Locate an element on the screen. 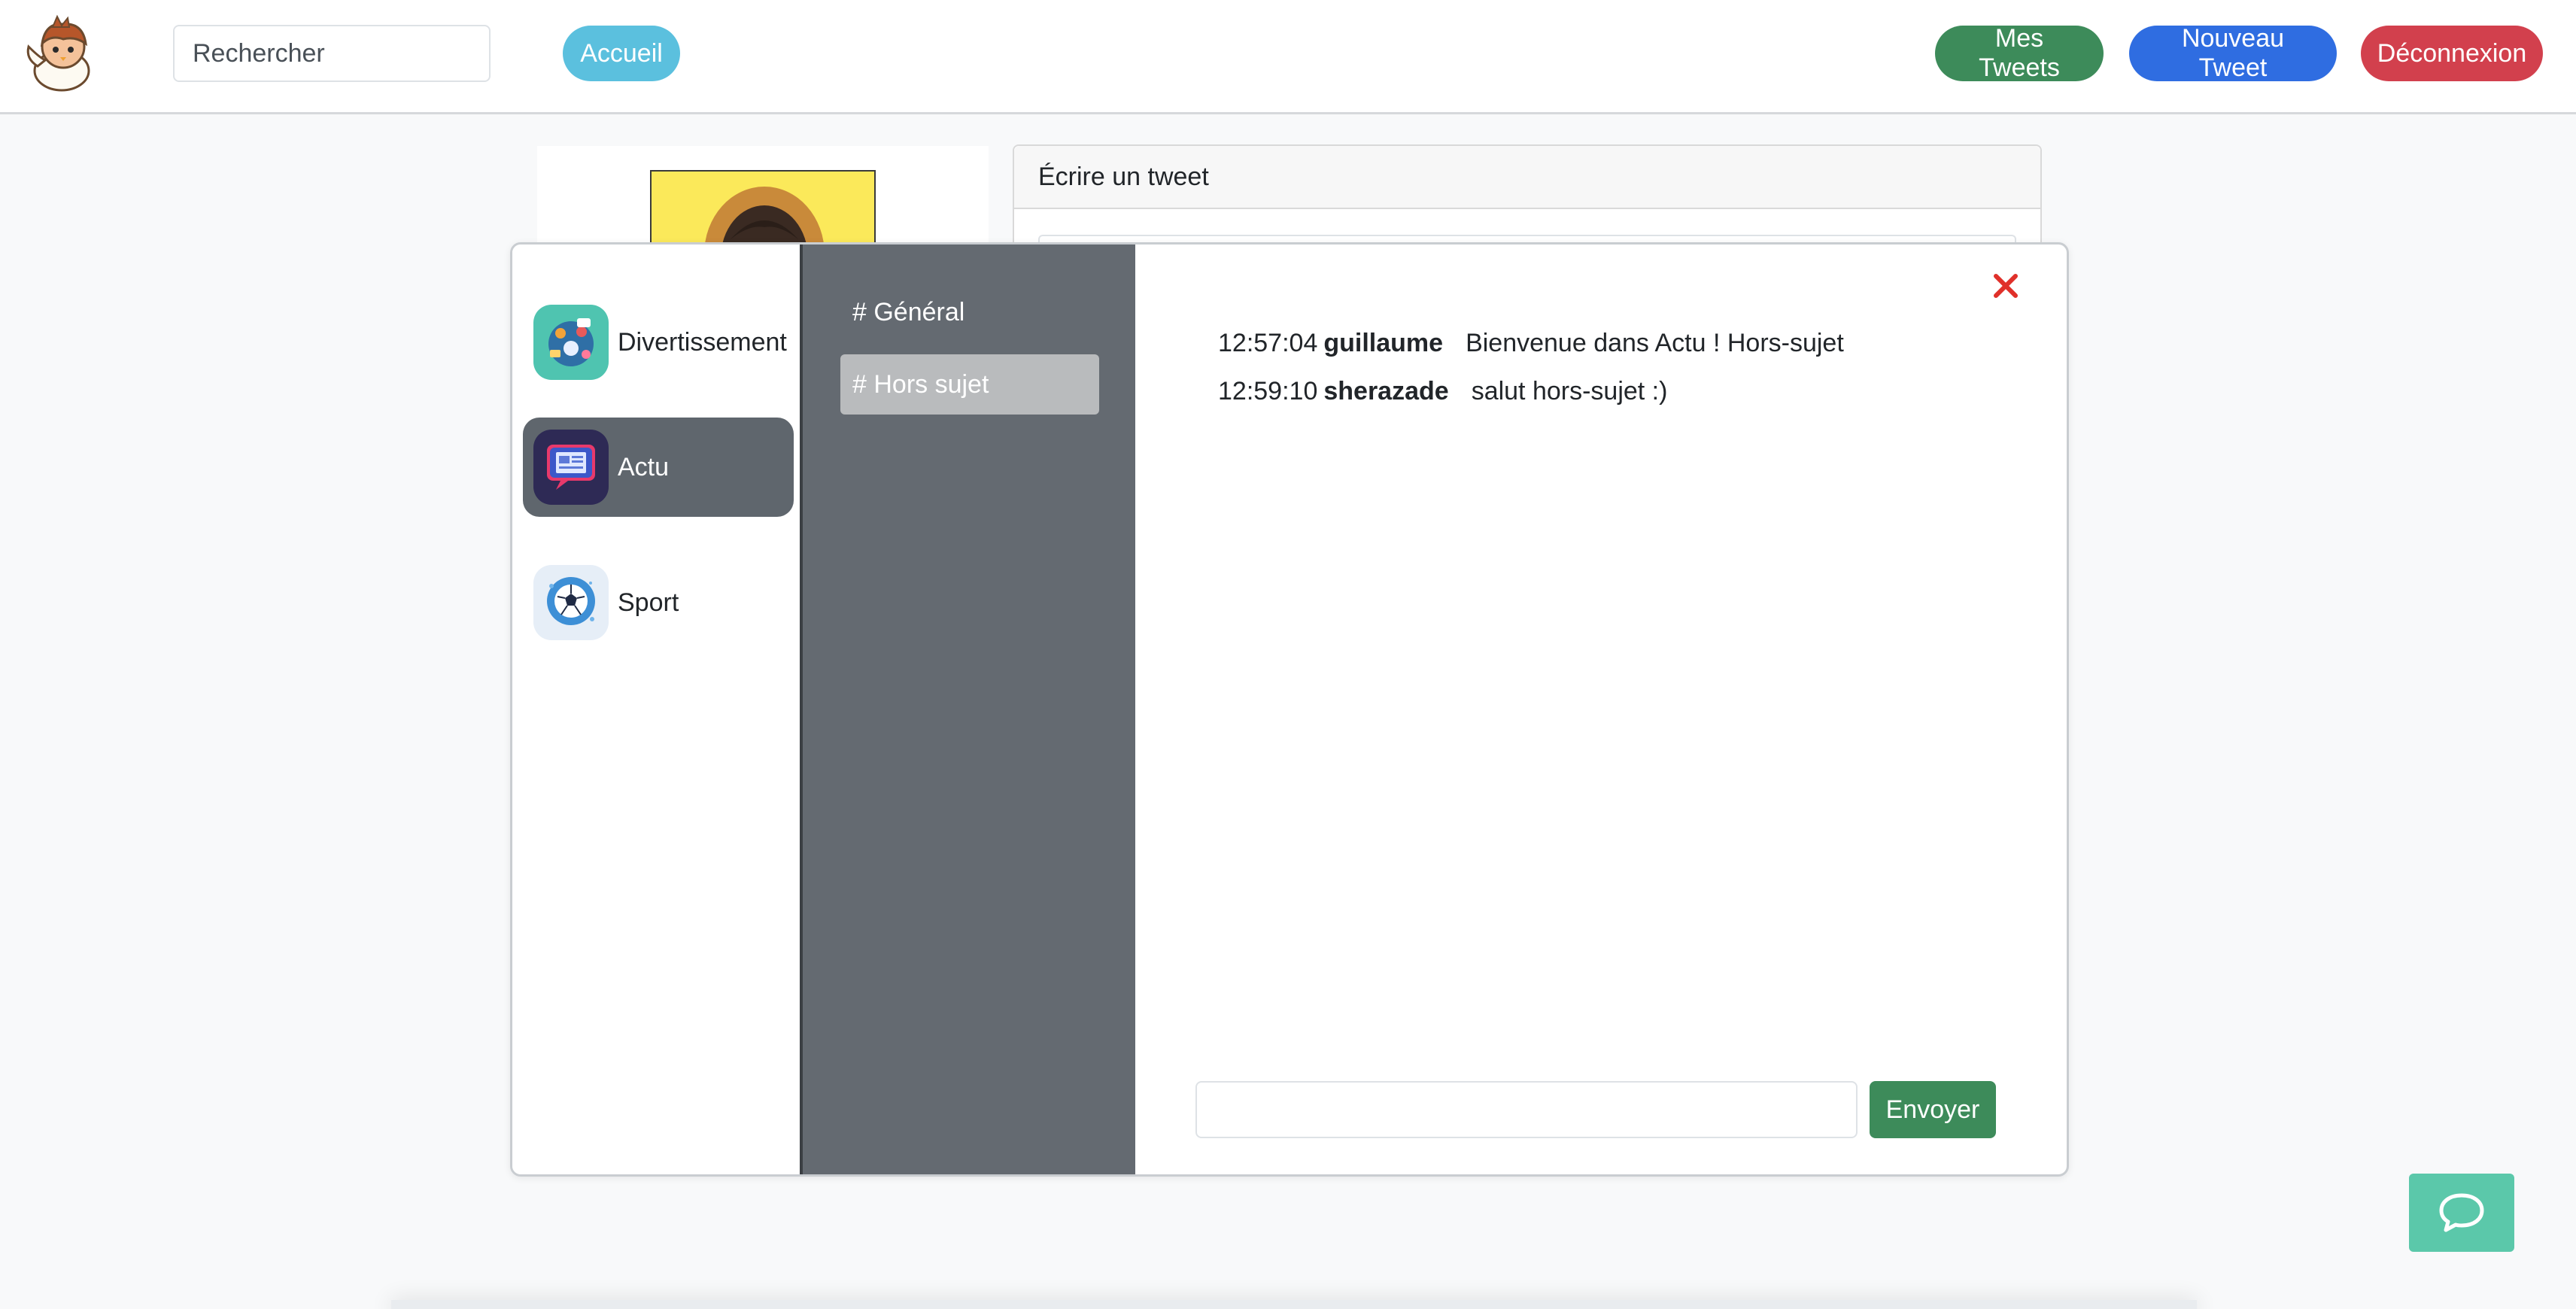  channel-list: # Général # Hors sujet is located at coordinates (969, 709).